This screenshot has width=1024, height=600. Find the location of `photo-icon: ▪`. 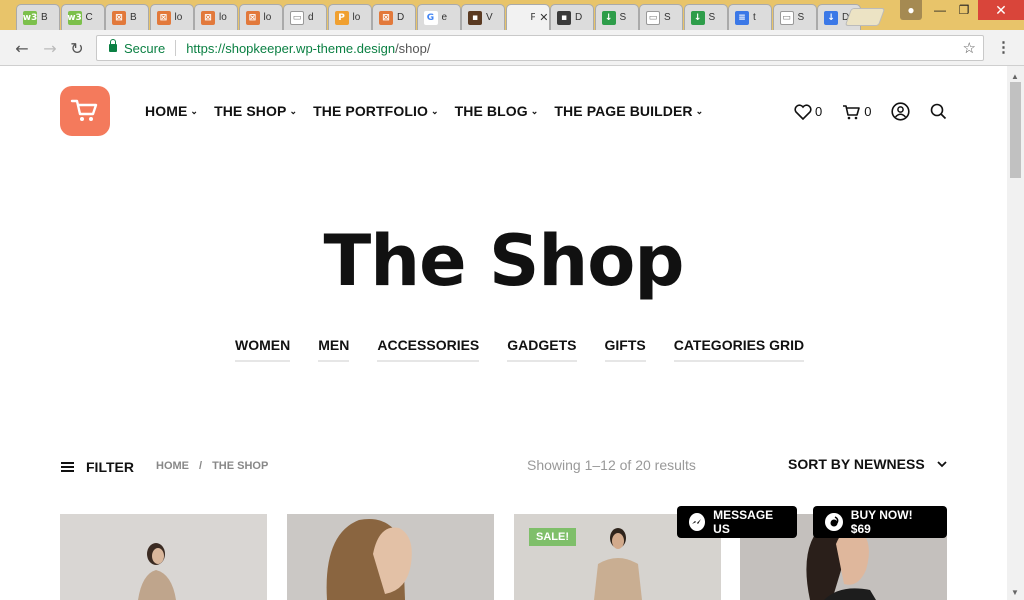

photo-icon: ▪ is located at coordinates (475, 17).